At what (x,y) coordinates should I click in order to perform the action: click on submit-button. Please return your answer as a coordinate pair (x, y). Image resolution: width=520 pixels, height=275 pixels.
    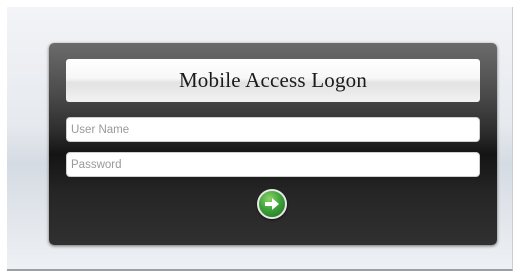
    Looking at the image, I should click on (272, 204).